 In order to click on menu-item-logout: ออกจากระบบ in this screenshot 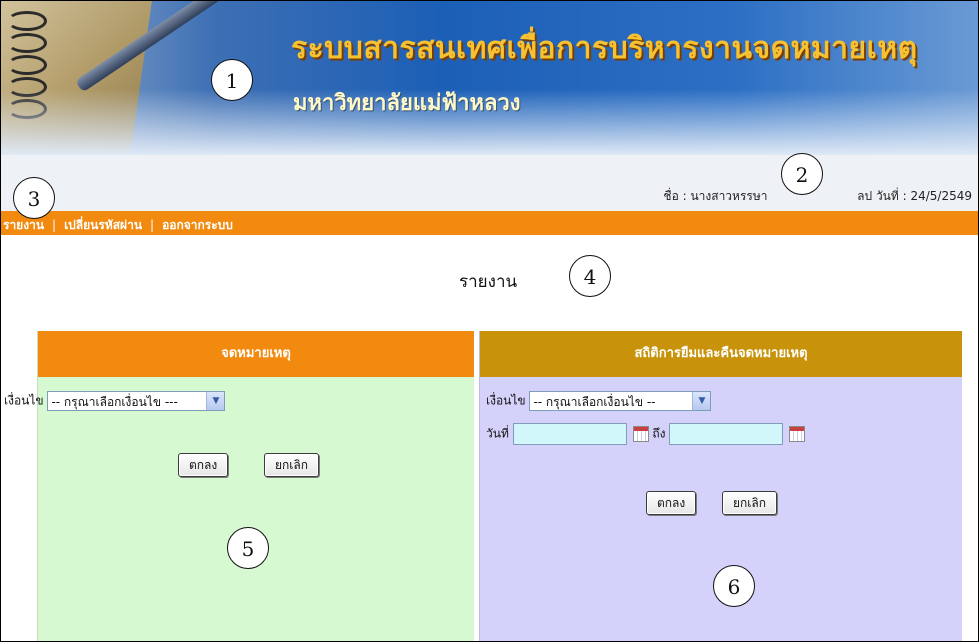, I will do `click(197, 225)`.